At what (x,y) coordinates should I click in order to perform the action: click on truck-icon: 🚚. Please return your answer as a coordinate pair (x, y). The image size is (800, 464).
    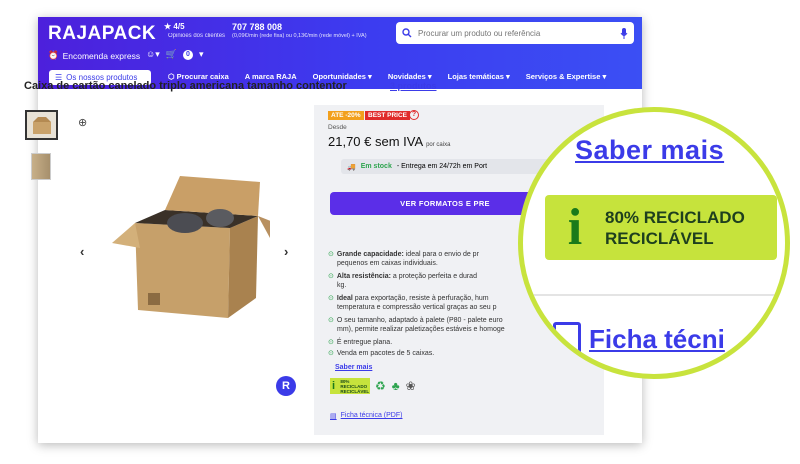
    Looking at the image, I should click on (351, 167).